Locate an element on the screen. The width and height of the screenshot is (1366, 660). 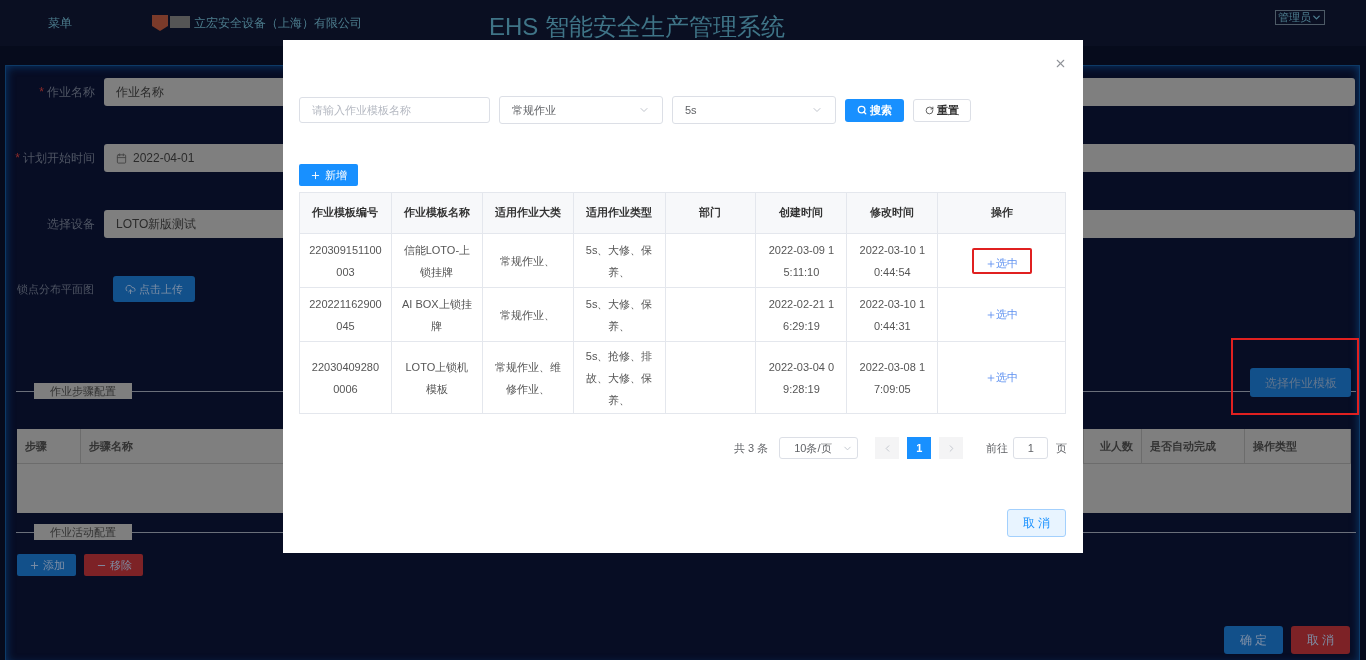
logo-icon is located at coordinates (172, 23).